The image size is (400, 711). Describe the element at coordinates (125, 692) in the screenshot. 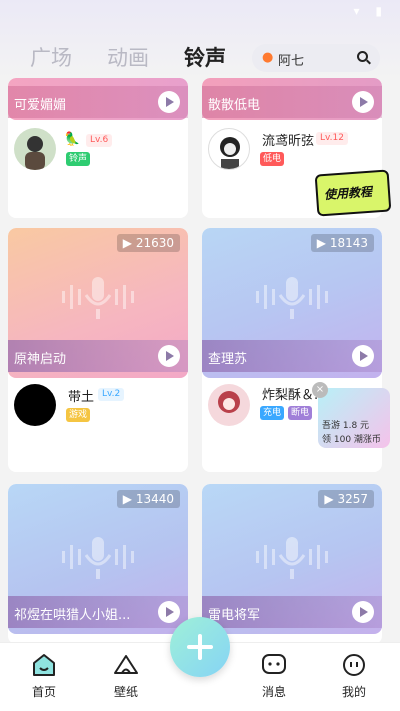

I see `nav-wallpaper-label: 壁纸` at that location.